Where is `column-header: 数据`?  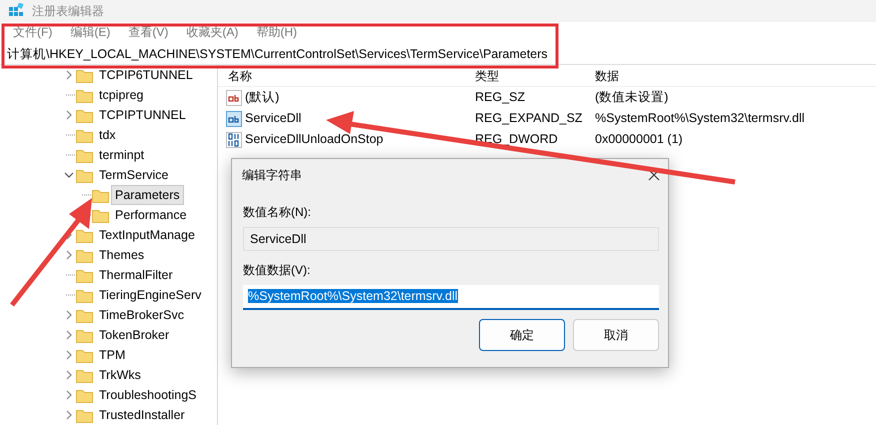 column-header: 数据 is located at coordinates (607, 75).